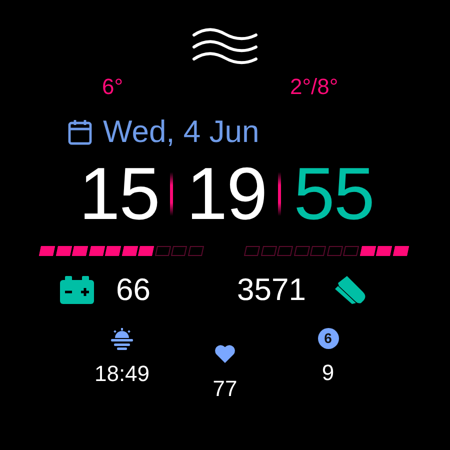 Image resolution: width=450 pixels, height=450 pixels. What do you see at coordinates (314, 87) in the screenshot?
I see `temperature-range: 2°/8°` at bounding box center [314, 87].